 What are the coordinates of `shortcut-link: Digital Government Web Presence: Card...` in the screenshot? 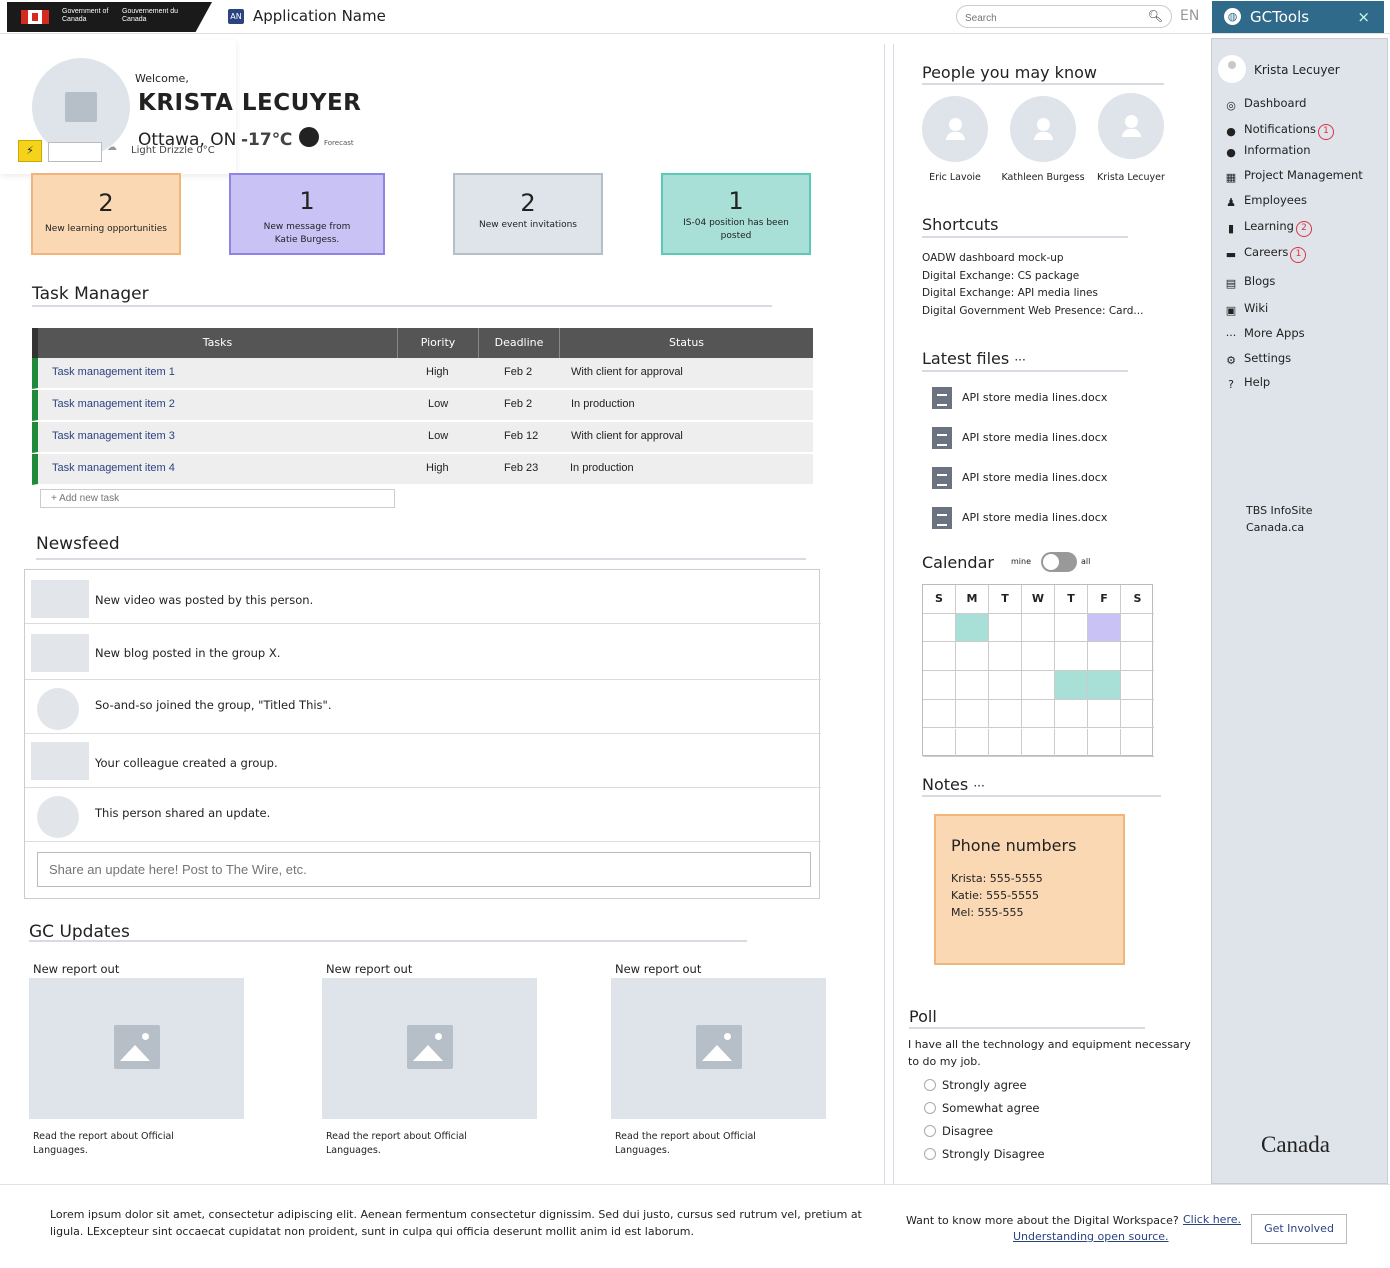 It's located at (1032, 312).